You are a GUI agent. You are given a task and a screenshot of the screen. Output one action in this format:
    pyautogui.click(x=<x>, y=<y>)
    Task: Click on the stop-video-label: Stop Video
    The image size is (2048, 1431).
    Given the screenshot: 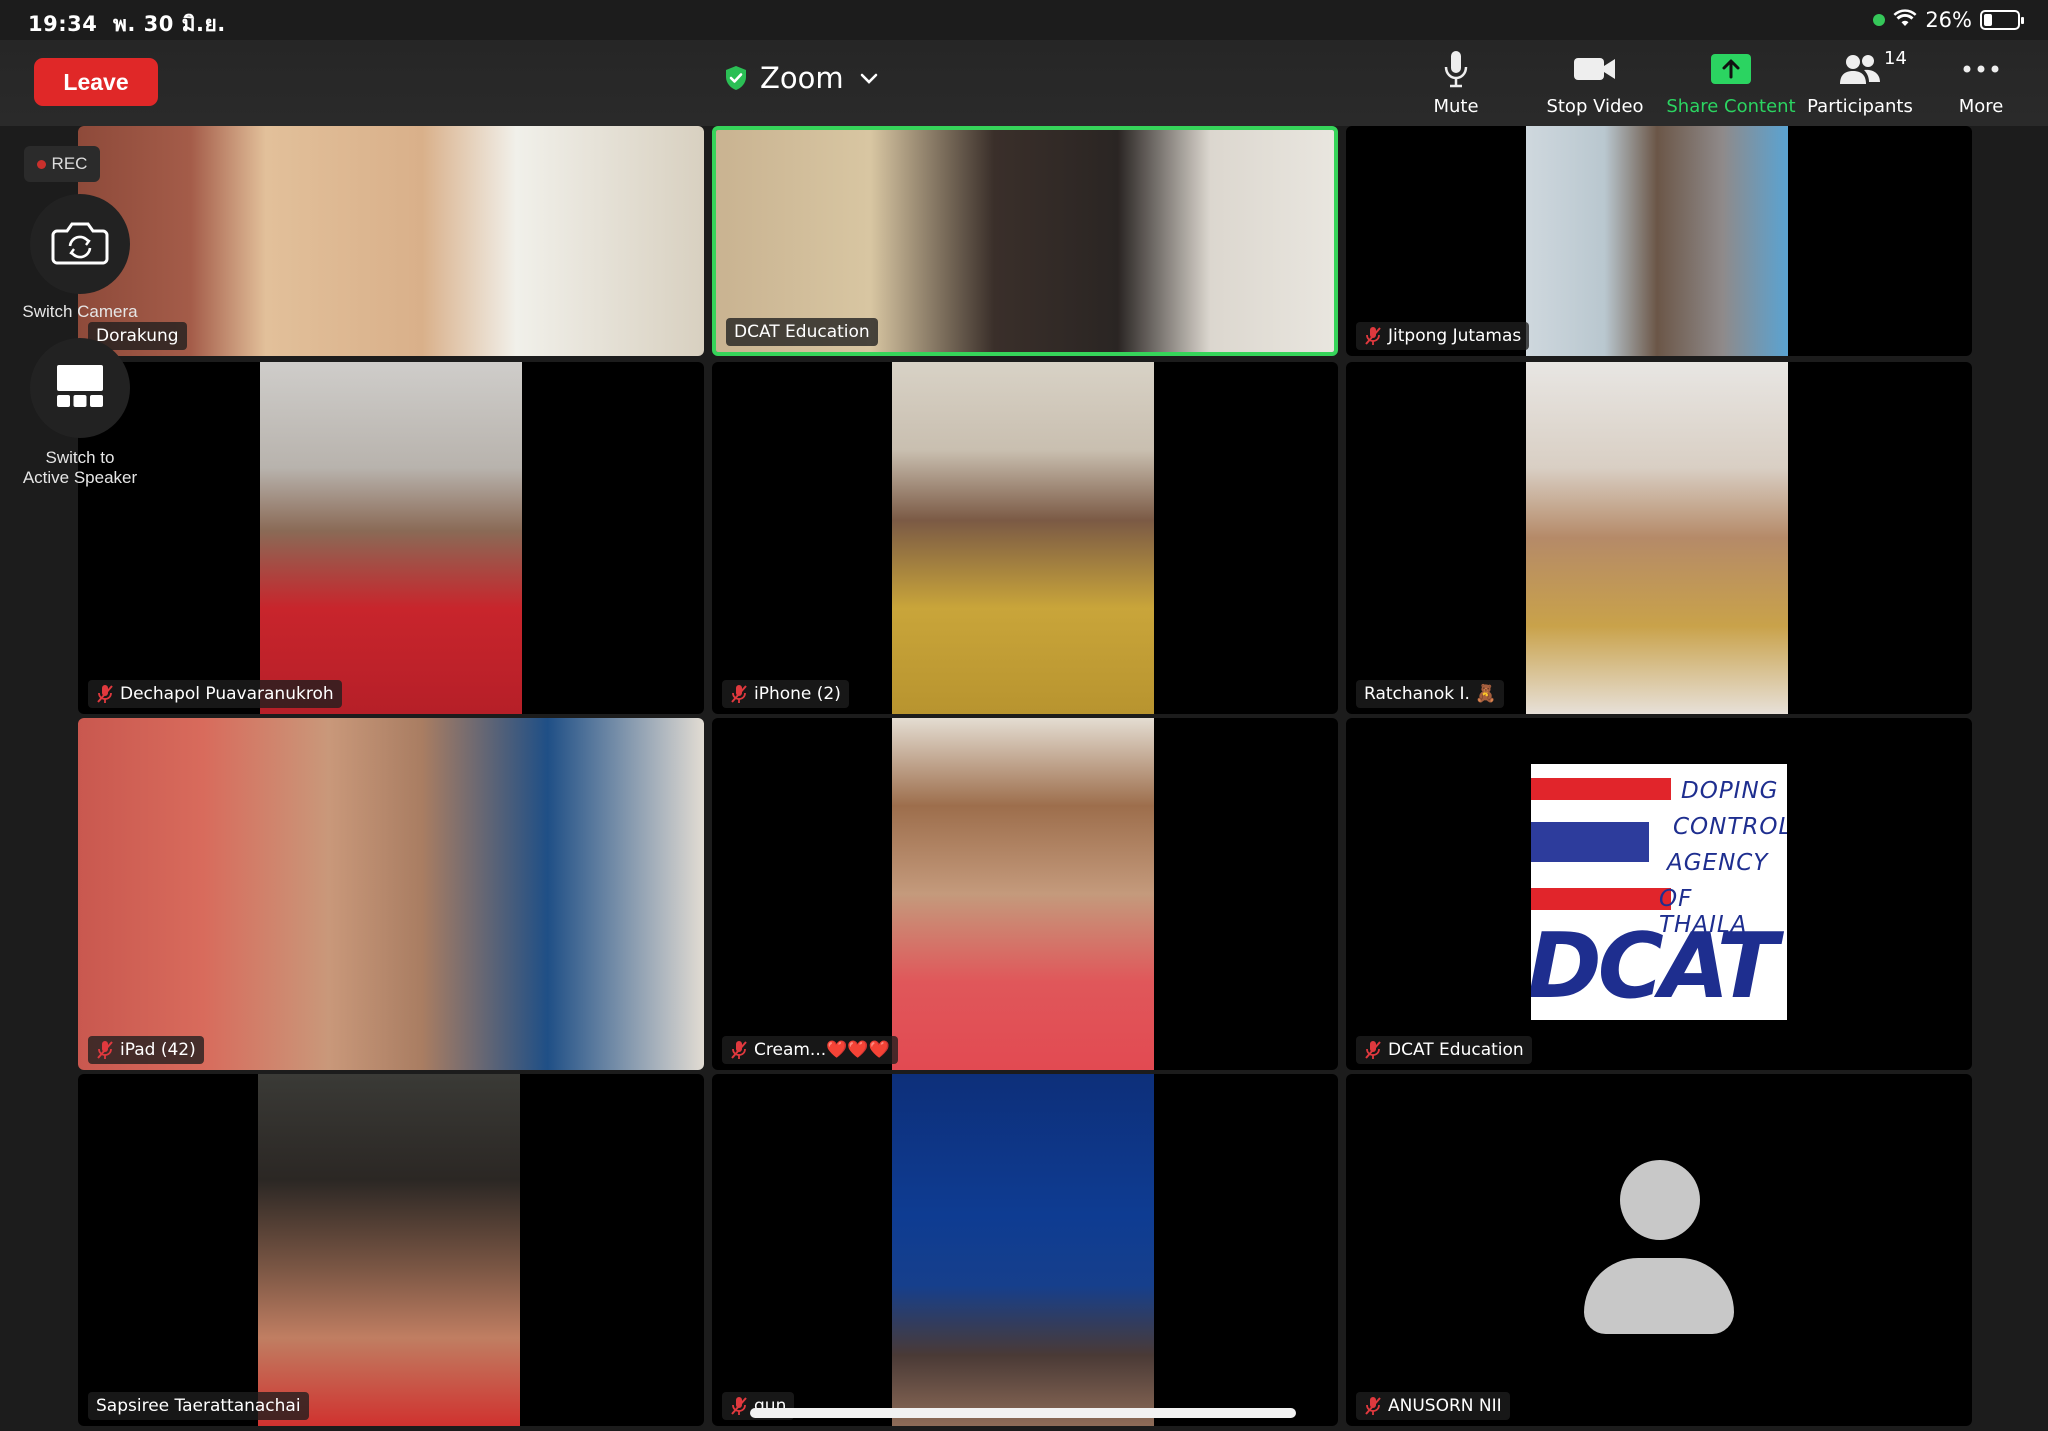 What is the action you would take?
    pyautogui.click(x=1595, y=106)
    